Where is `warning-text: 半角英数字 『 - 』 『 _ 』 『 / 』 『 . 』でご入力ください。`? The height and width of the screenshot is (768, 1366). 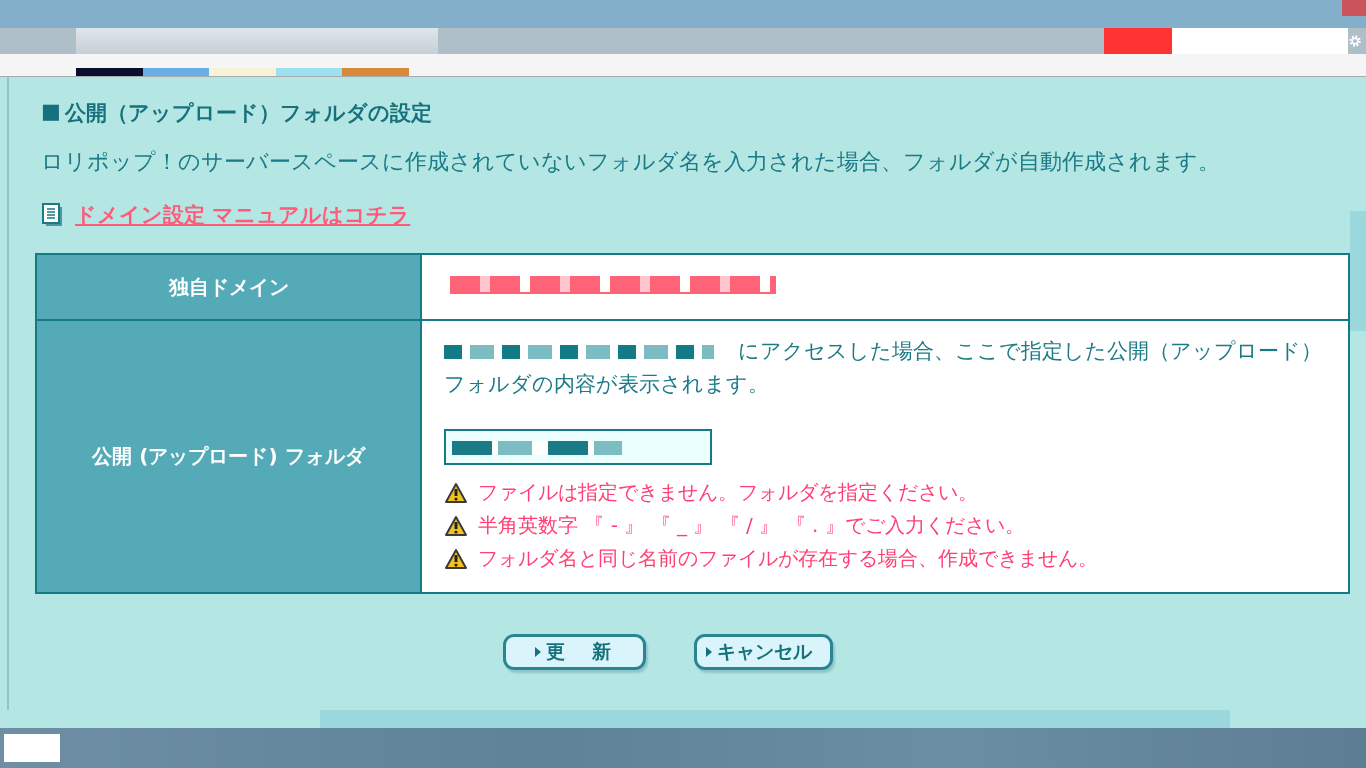
warning-text: 半角英数字 『 - 』 『 _ 』 『 / 』 『 . 』でご入力ください。 is located at coordinates (751, 525).